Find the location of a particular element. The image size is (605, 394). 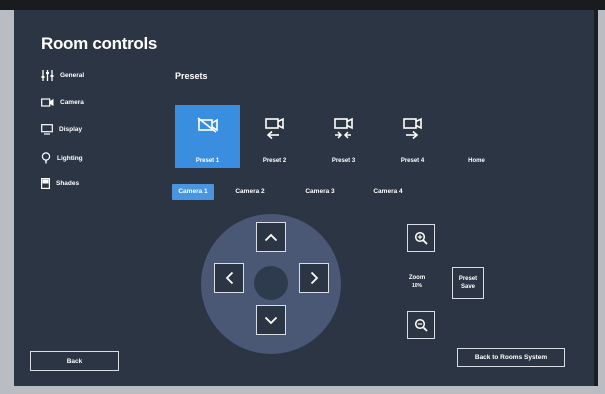

sidebar-item-label: Lighting is located at coordinates (70, 158).